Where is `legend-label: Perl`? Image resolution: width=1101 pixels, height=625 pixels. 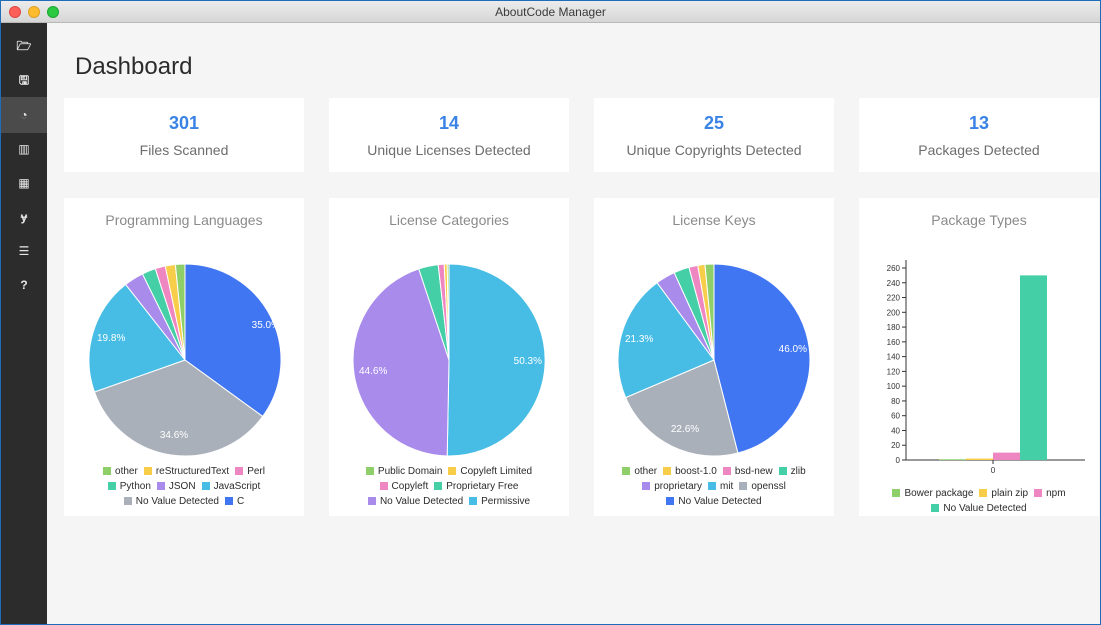 legend-label: Perl is located at coordinates (256, 471).